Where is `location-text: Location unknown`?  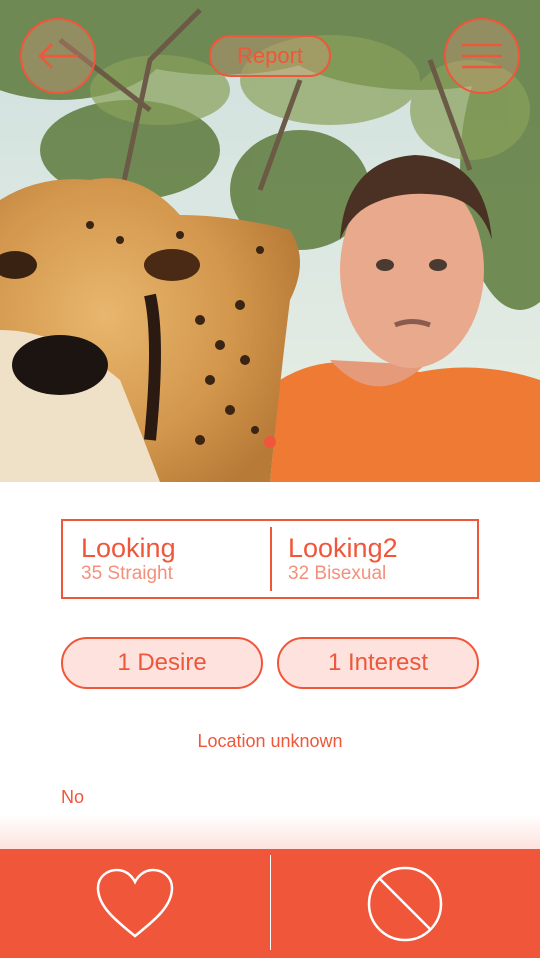
location-text: Location unknown is located at coordinates (270, 741).